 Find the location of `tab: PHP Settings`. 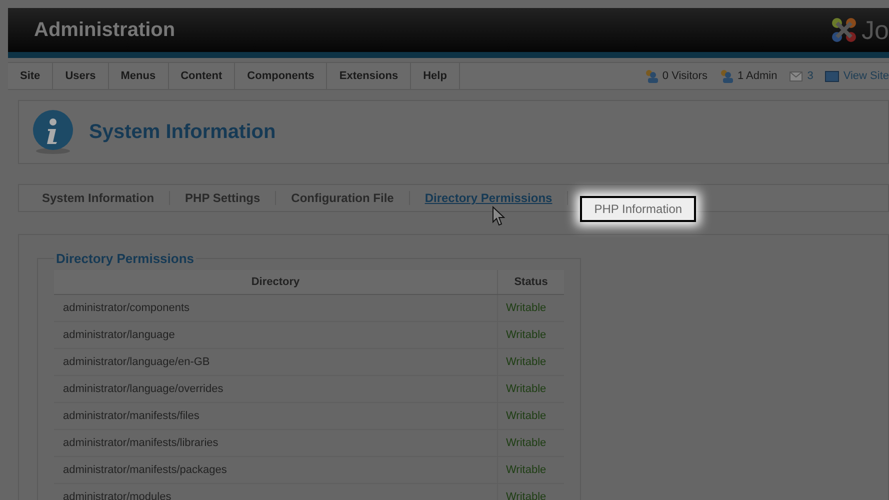

tab: PHP Settings is located at coordinates (223, 198).